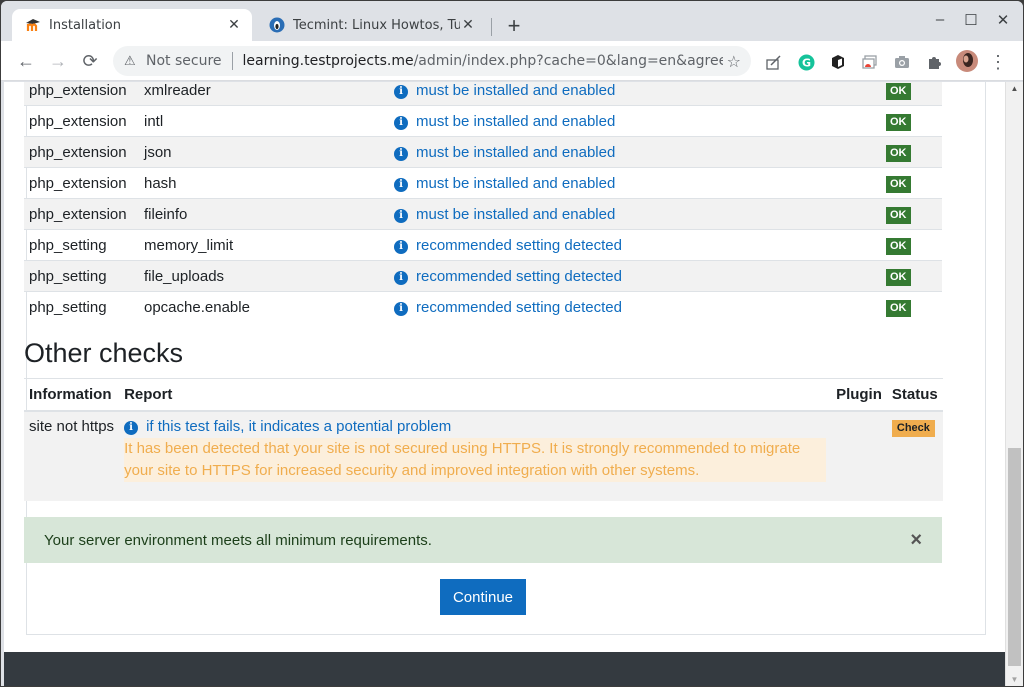 The image size is (1024, 687). What do you see at coordinates (264, 214) in the screenshot?
I see `check-name-cell: fileinfo` at bounding box center [264, 214].